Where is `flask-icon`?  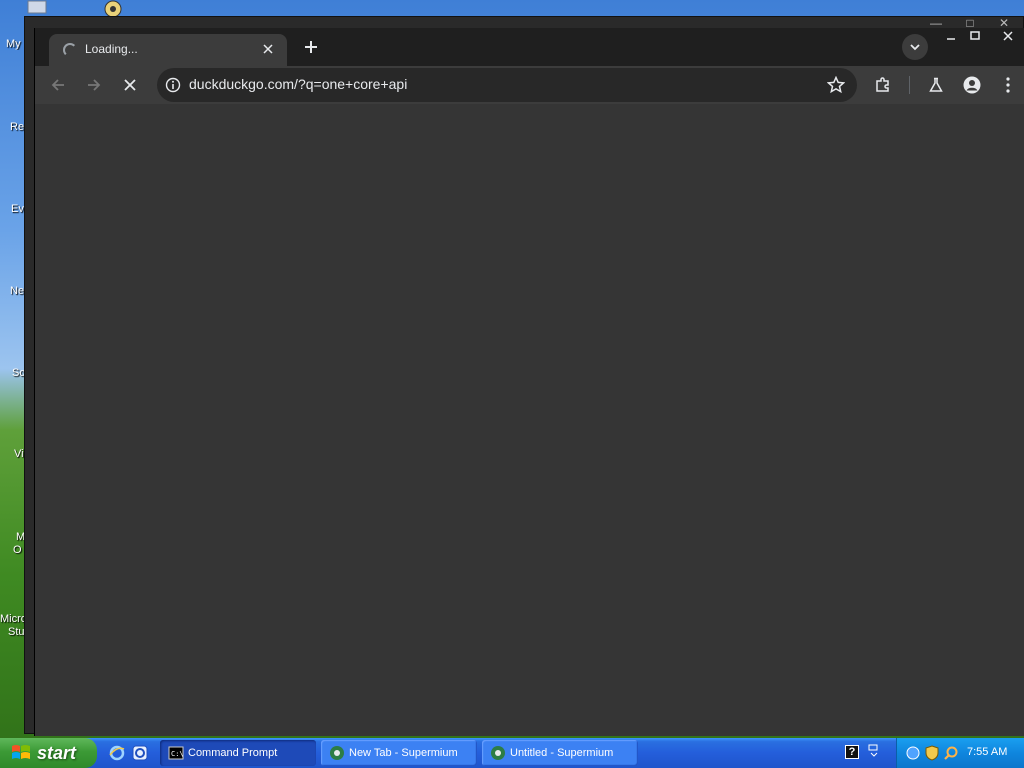
flask-icon is located at coordinates (936, 84).